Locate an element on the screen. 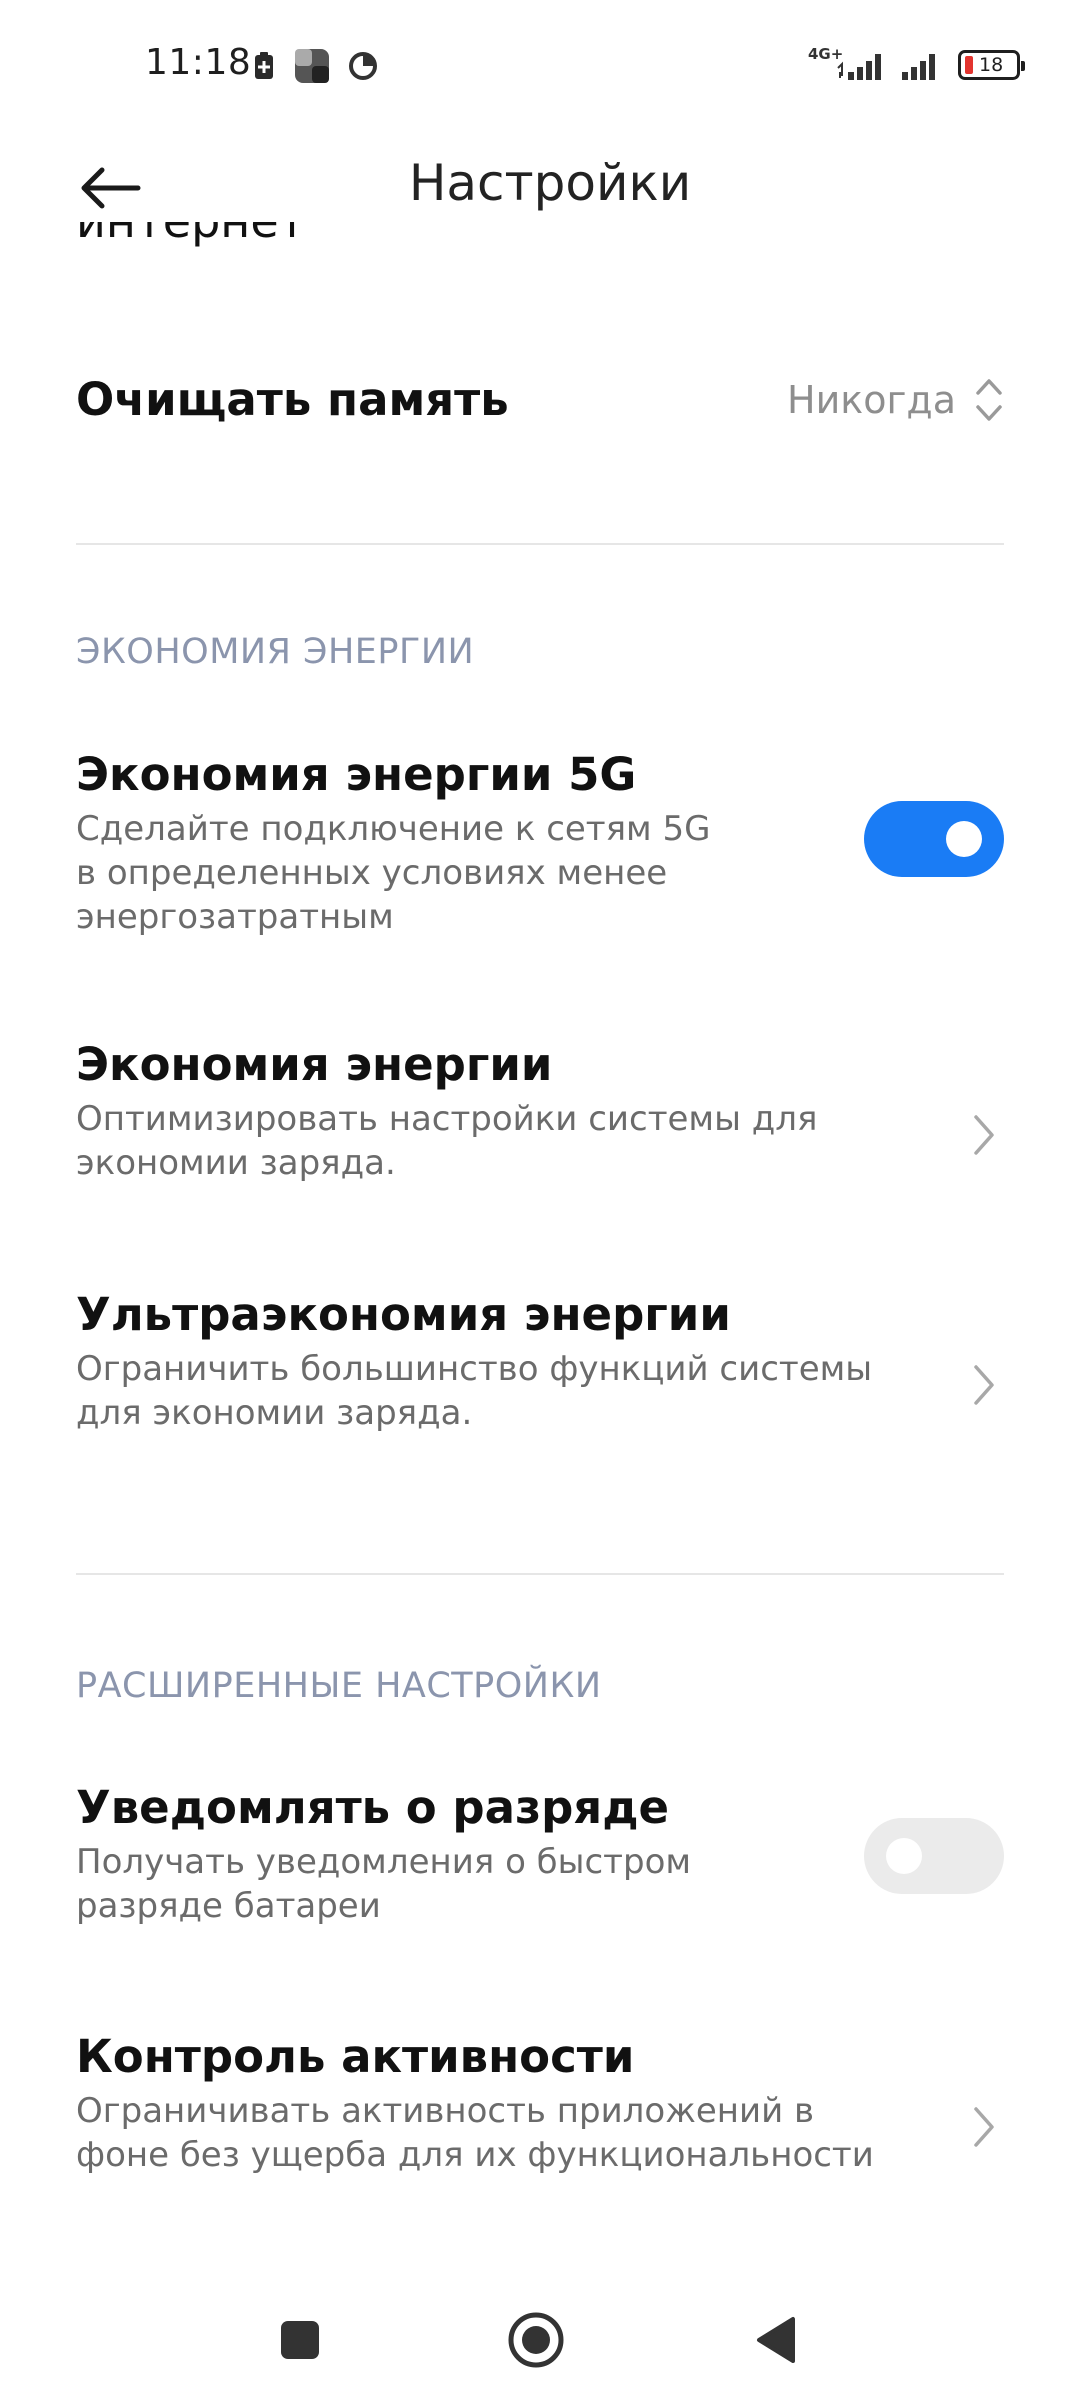  partially-visible-row-title: интернет is located at coordinates (190, 242).